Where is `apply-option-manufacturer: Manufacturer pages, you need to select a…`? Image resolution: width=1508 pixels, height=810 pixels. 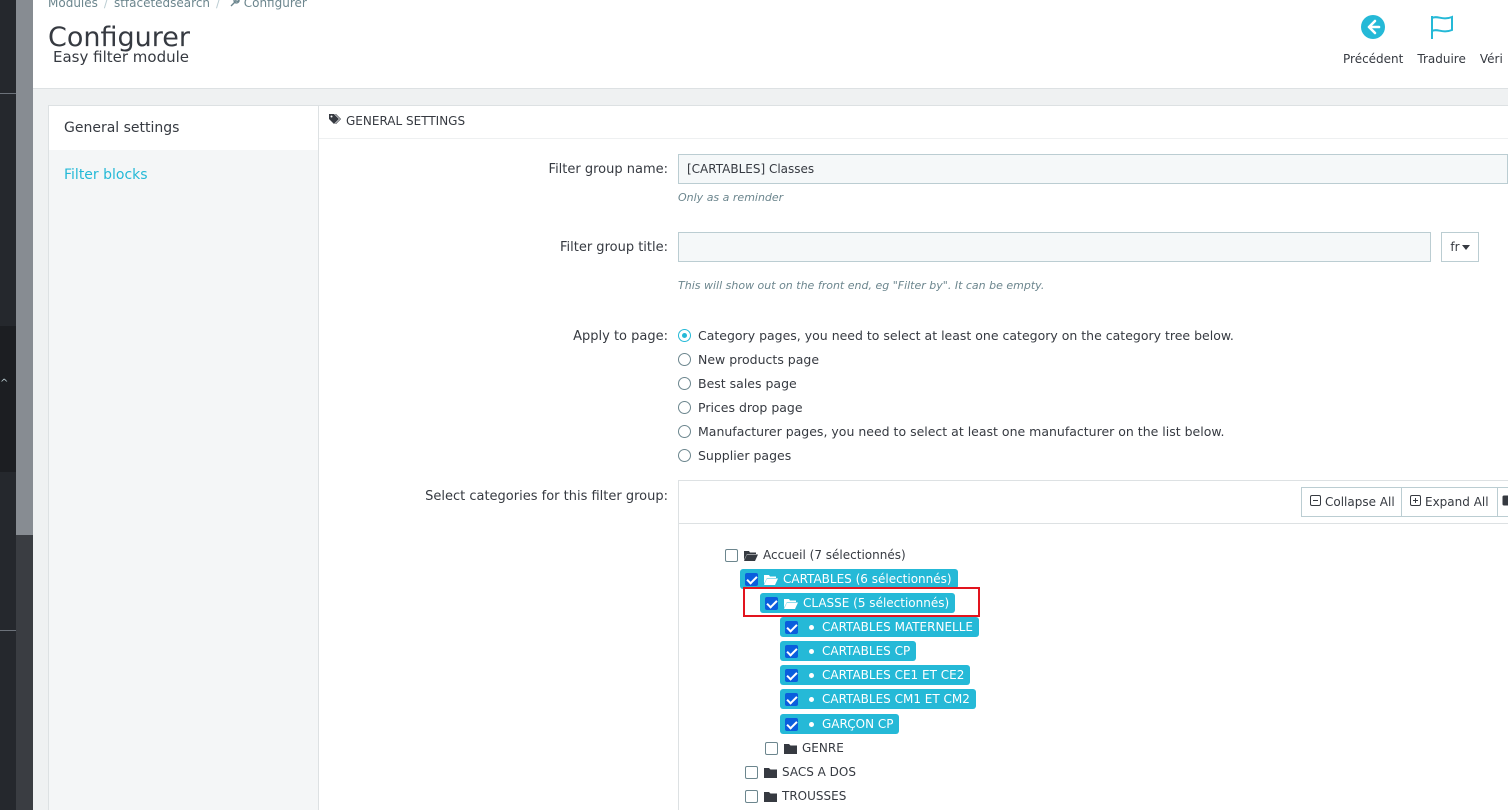 apply-option-manufacturer: Manufacturer pages, you need to select a… is located at coordinates (951, 431).